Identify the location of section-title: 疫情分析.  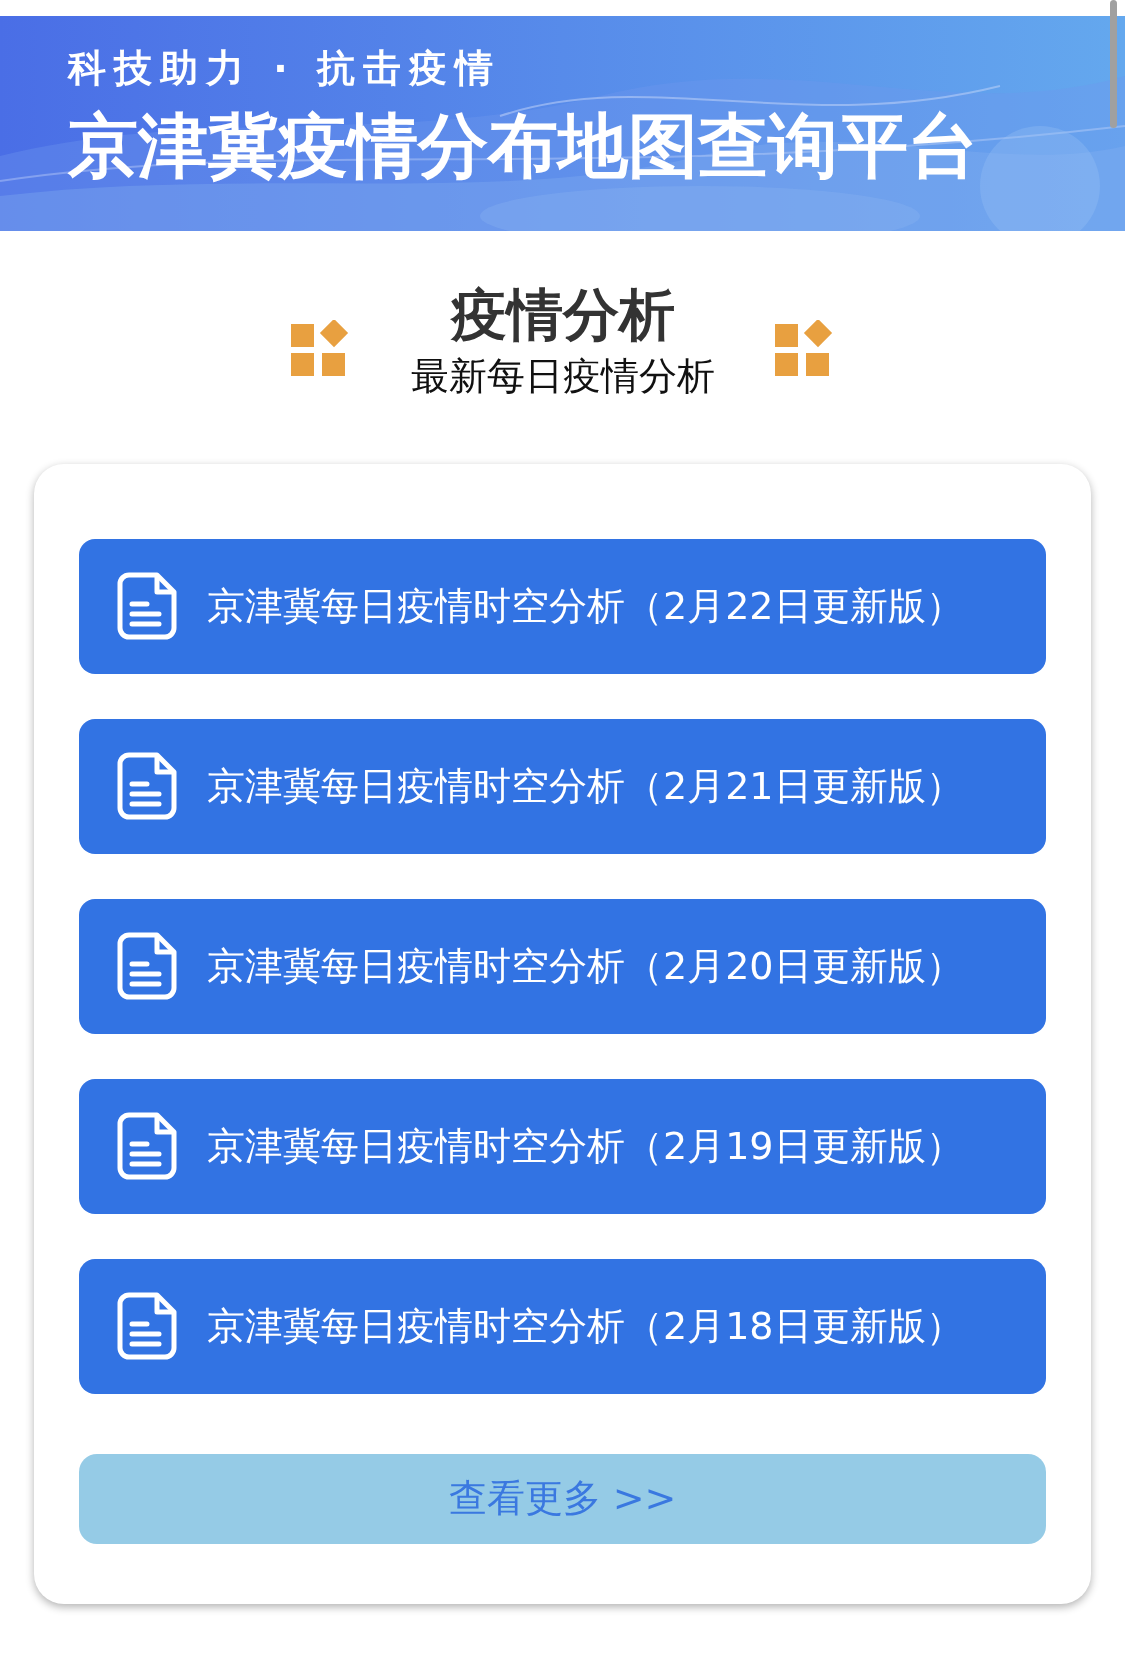
(562, 315).